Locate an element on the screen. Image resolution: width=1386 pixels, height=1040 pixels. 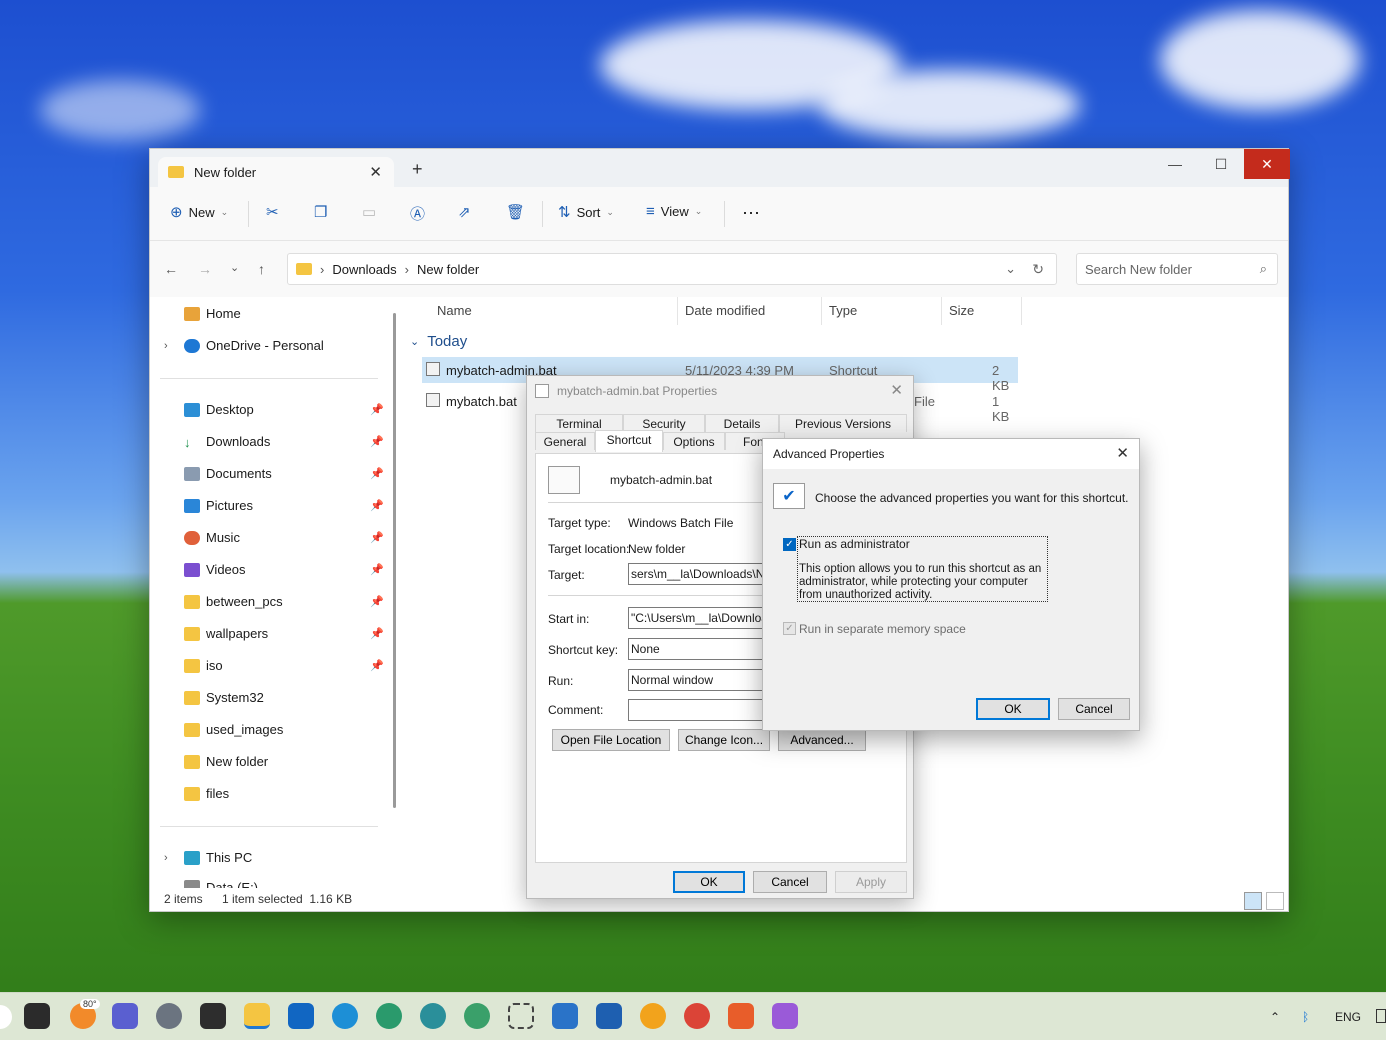
sidebar-item-videos: Videos 📌 is located at coordinates (284, 569).